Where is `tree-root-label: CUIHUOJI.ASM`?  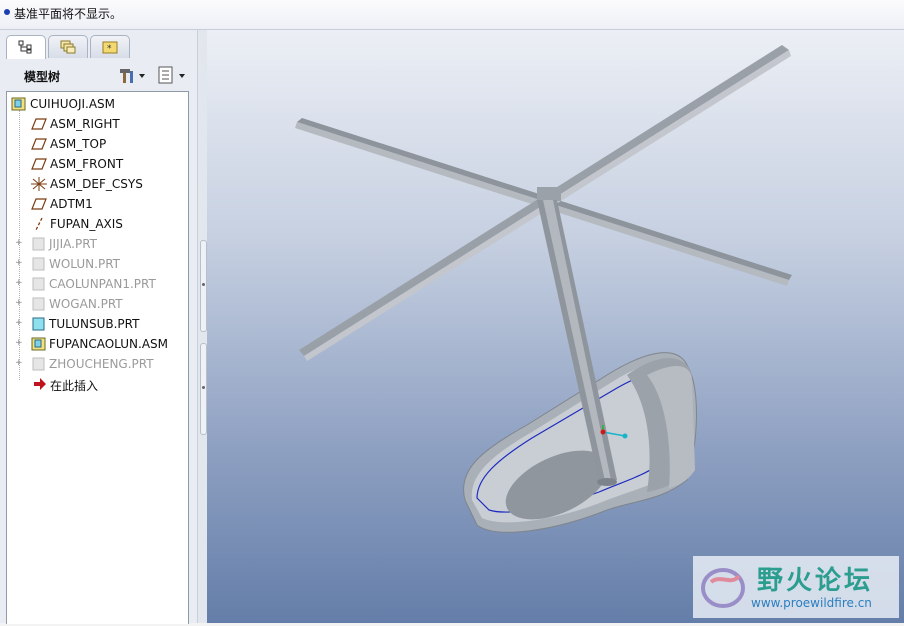
tree-root-label: CUIHUOJI.ASM is located at coordinates (73, 104).